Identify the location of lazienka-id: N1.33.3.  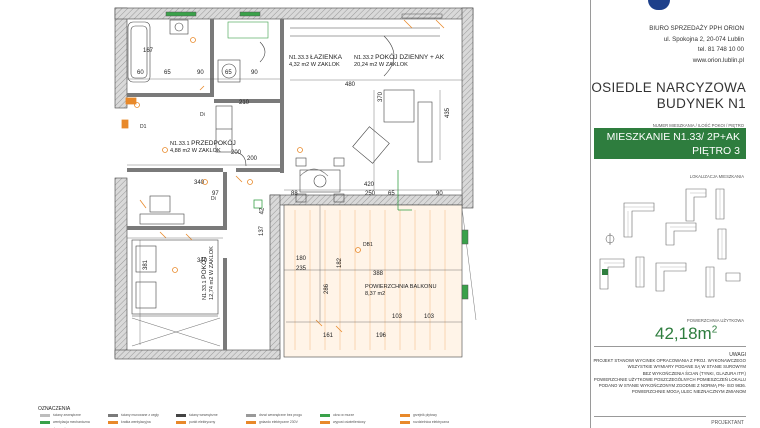
(299, 58).